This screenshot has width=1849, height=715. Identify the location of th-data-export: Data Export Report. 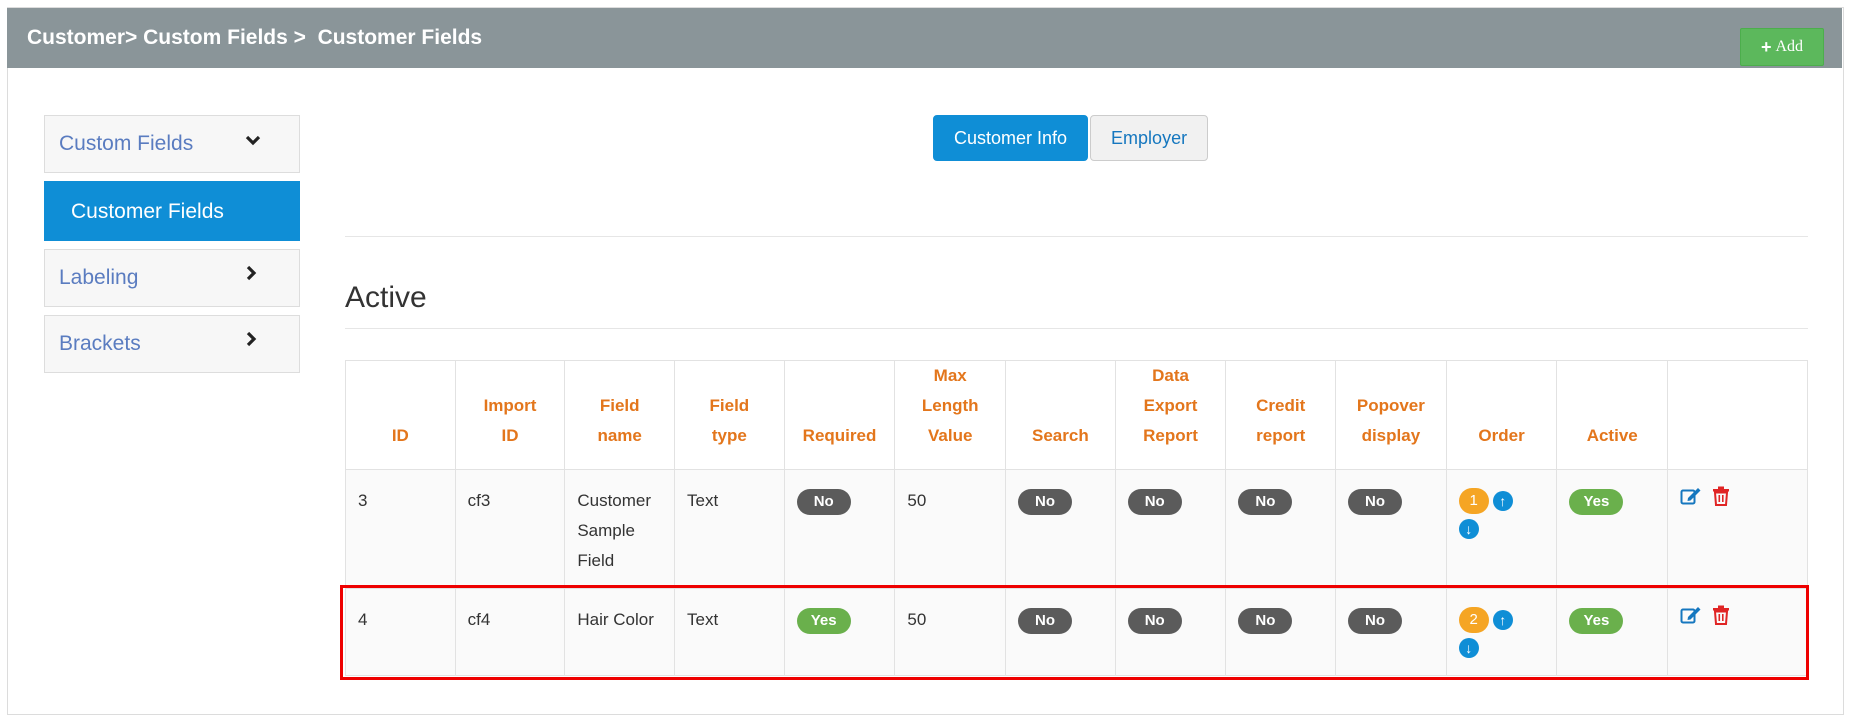
(1170, 415).